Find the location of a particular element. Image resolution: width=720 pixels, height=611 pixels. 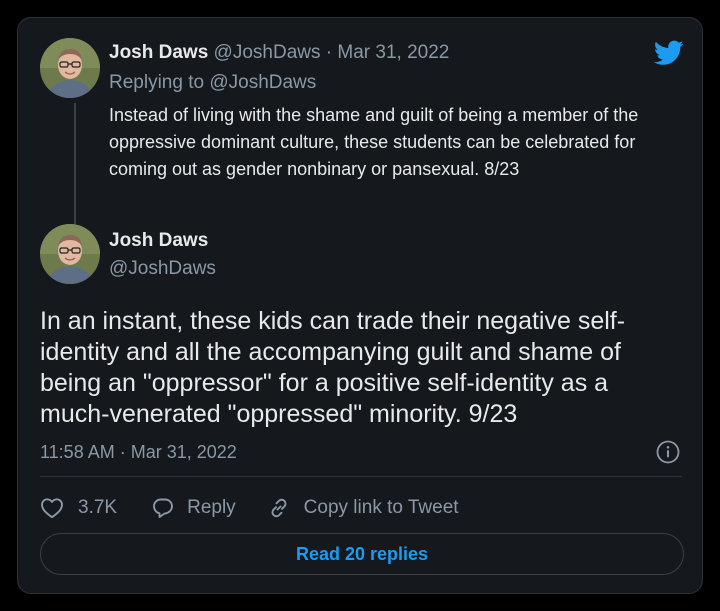

quoted-tweet-header: Josh Daws @JoshDaws · Mar 31, 2022 is located at coordinates (279, 53).